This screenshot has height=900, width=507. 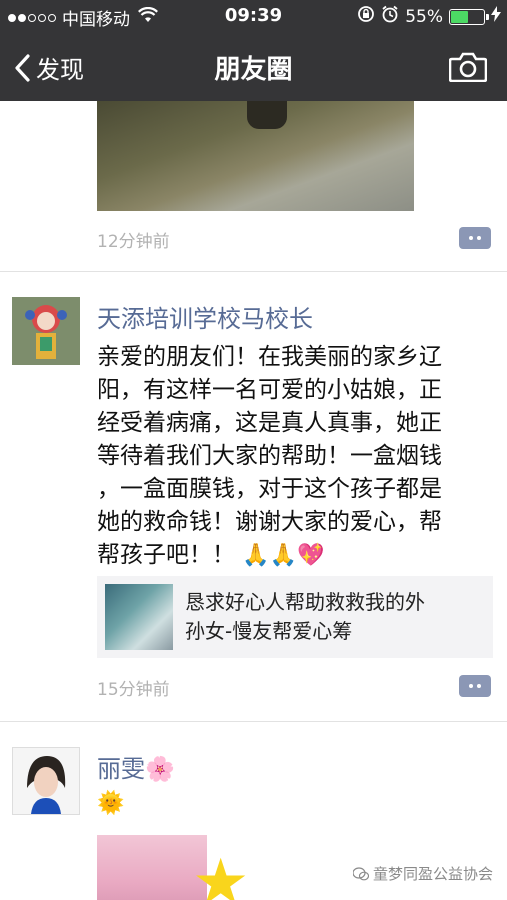 I want to click on post-text-line: 经受着病痛，这是真人真事，她正, so click(x=269, y=423).